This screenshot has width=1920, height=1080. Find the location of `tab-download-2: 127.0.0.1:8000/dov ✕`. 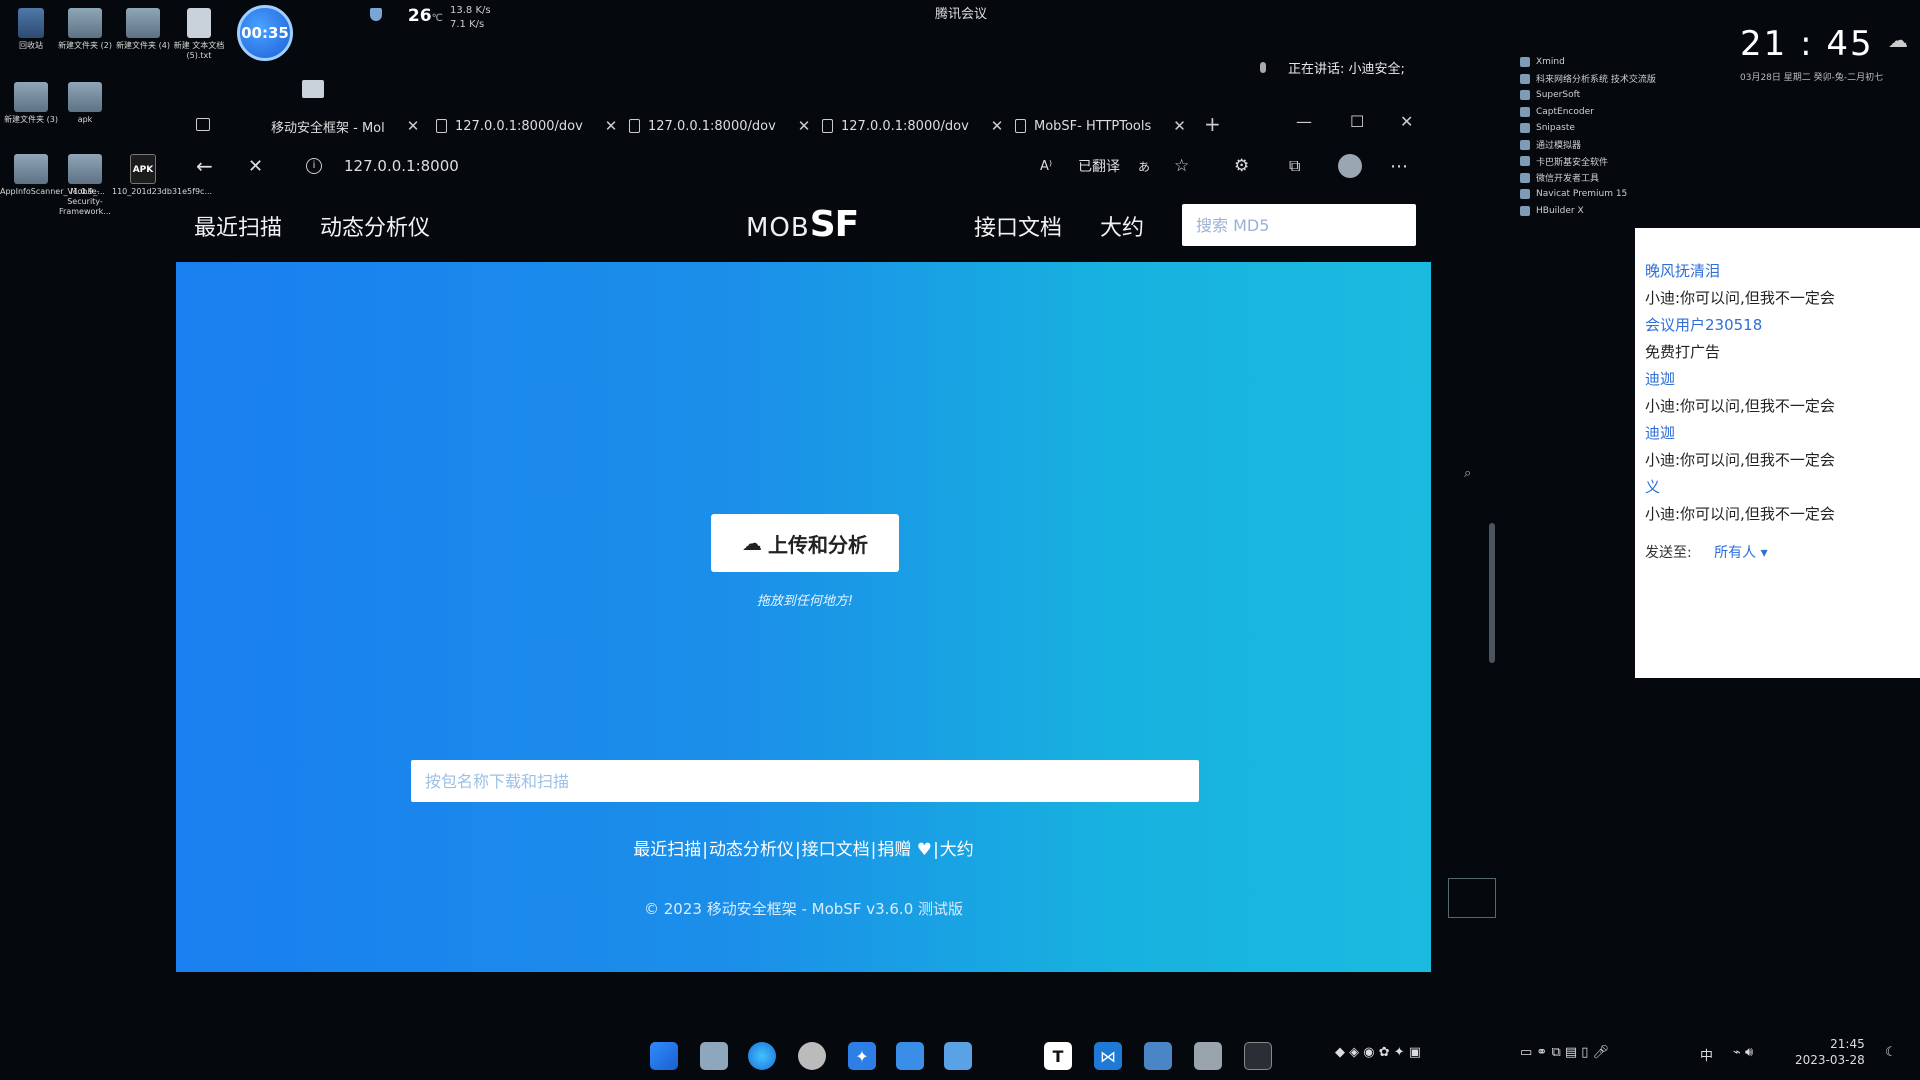

tab-download-2: 127.0.0.1:8000/dov ✕ is located at coordinates (719, 126).